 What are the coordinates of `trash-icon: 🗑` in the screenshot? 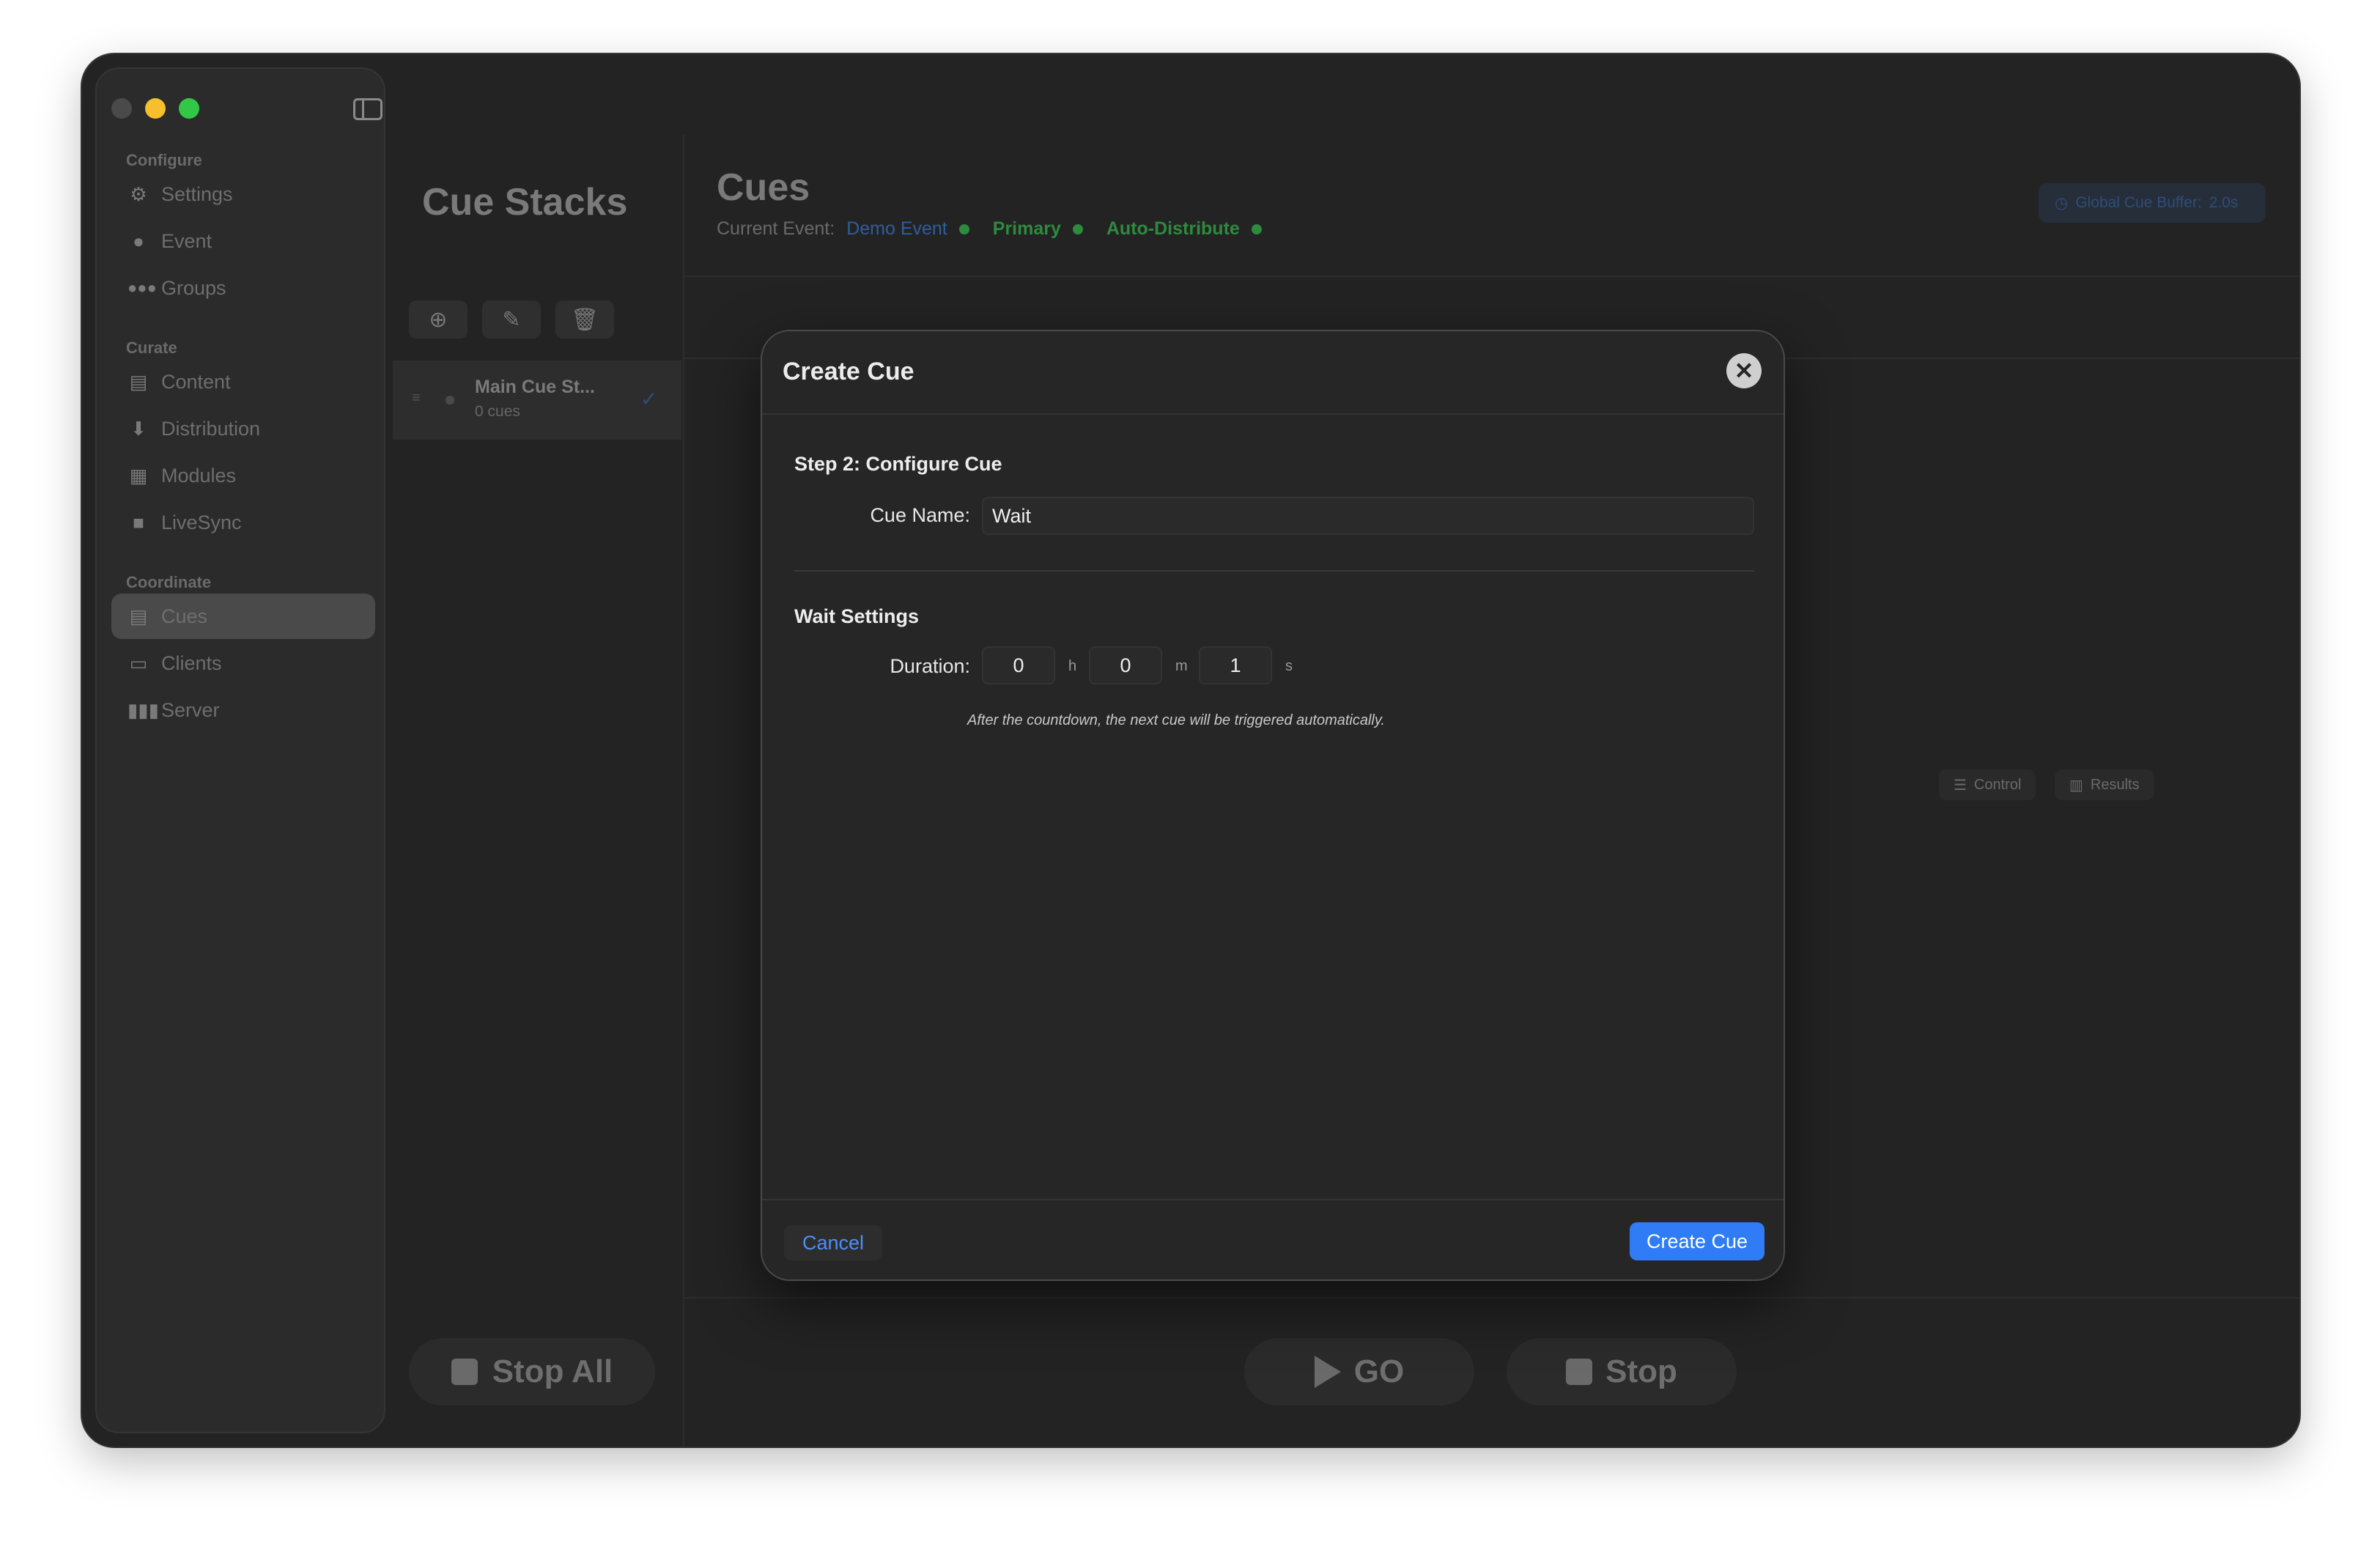 It's located at (584, 320).